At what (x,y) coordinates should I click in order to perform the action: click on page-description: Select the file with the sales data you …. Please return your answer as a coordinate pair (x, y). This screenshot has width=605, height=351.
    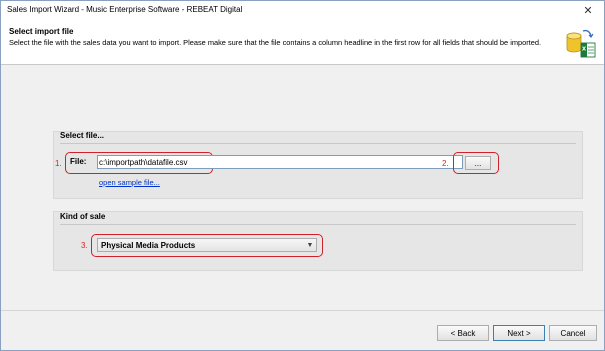
    Looking at the image, I should click on (275, 42).